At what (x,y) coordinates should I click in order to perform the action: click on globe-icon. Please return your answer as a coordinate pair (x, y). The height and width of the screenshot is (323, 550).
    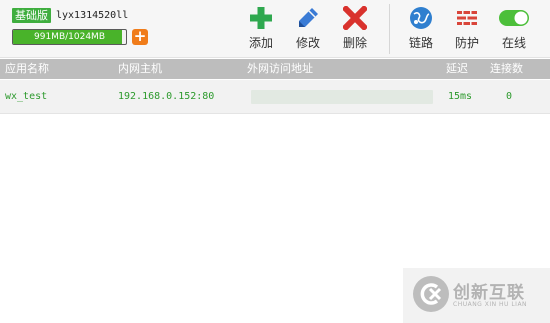
    Looking at the image, I should click on (421, 18).